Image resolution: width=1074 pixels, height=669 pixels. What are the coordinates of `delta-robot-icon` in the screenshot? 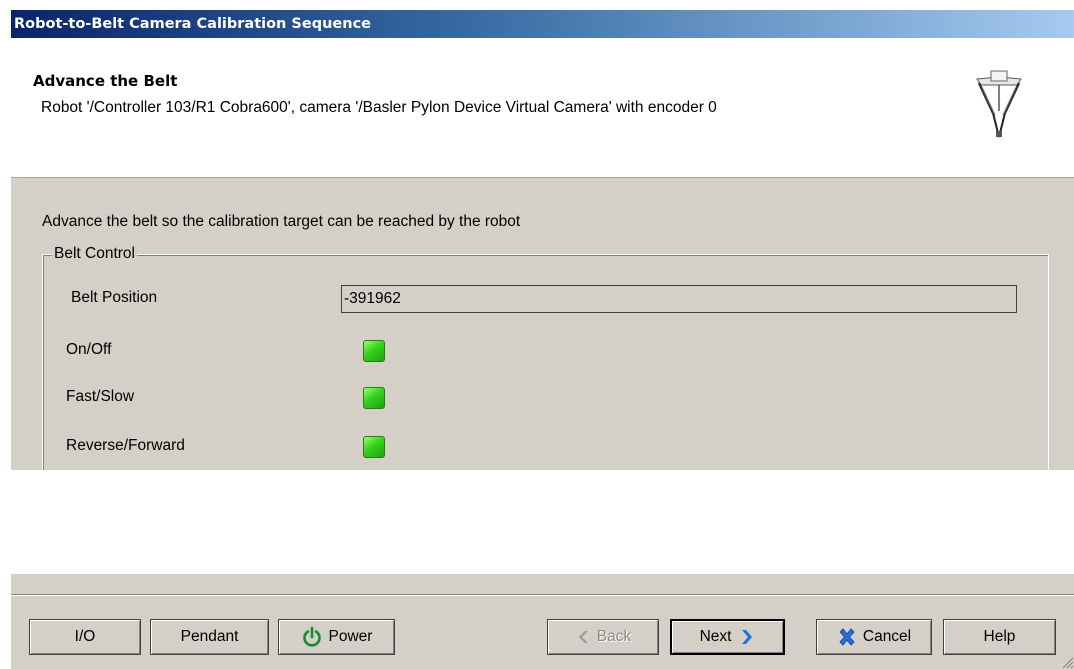 It's located at (999, 104).